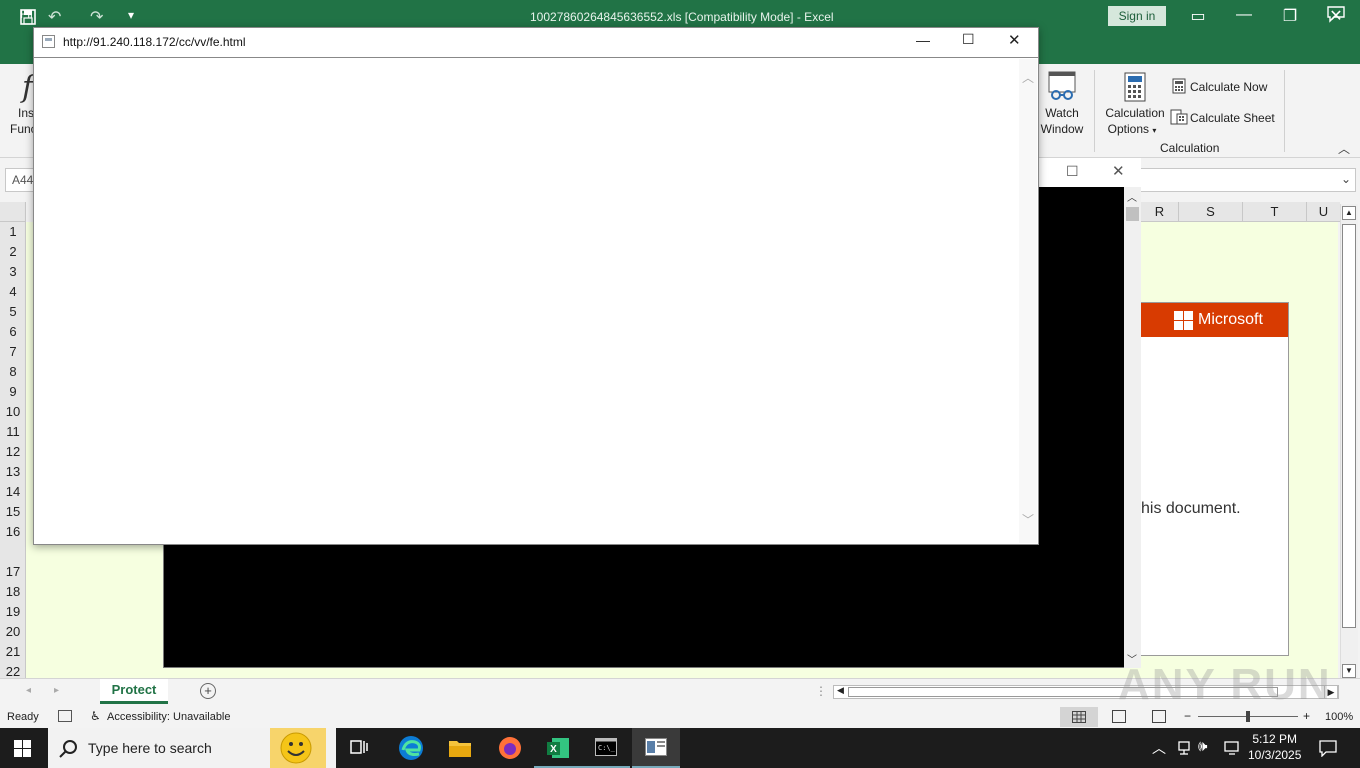 Image resolution: width=1360 pixels, height=768 pixels. Describe the element at coordinates (13, 632) in the screenshot. I see `row-header: 20` at that location.